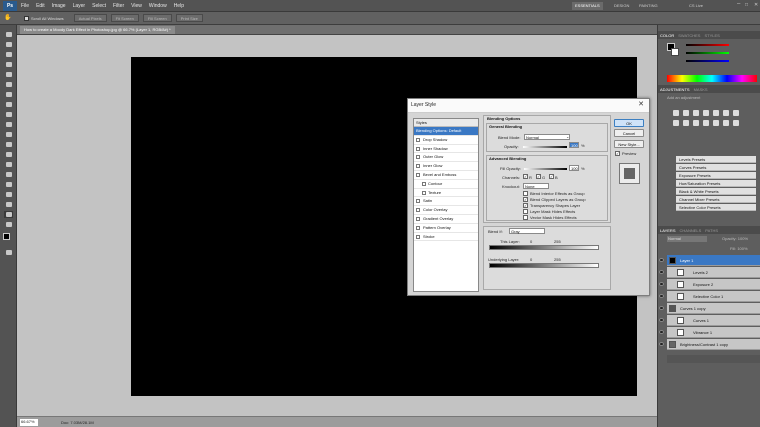  I want to click on healing-brush-tool-icon, so click(8, 94).